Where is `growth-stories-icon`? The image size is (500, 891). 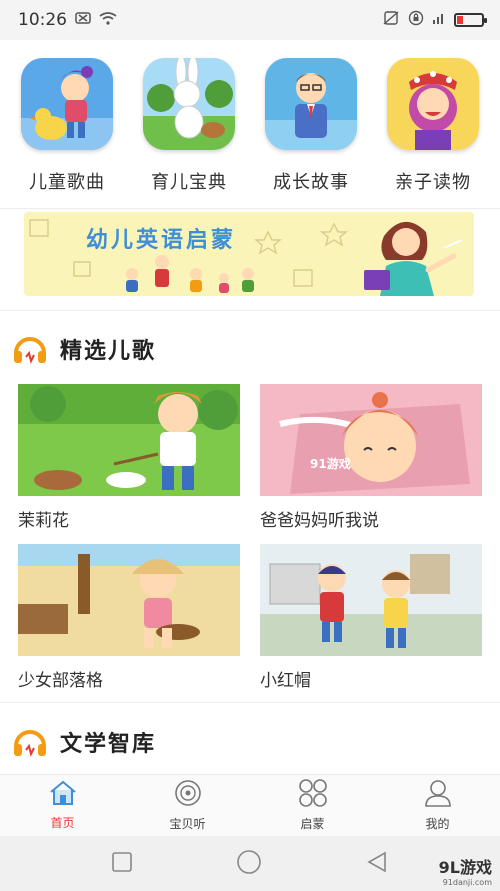
growth-stories-icon is located at coordinates (311, 104).